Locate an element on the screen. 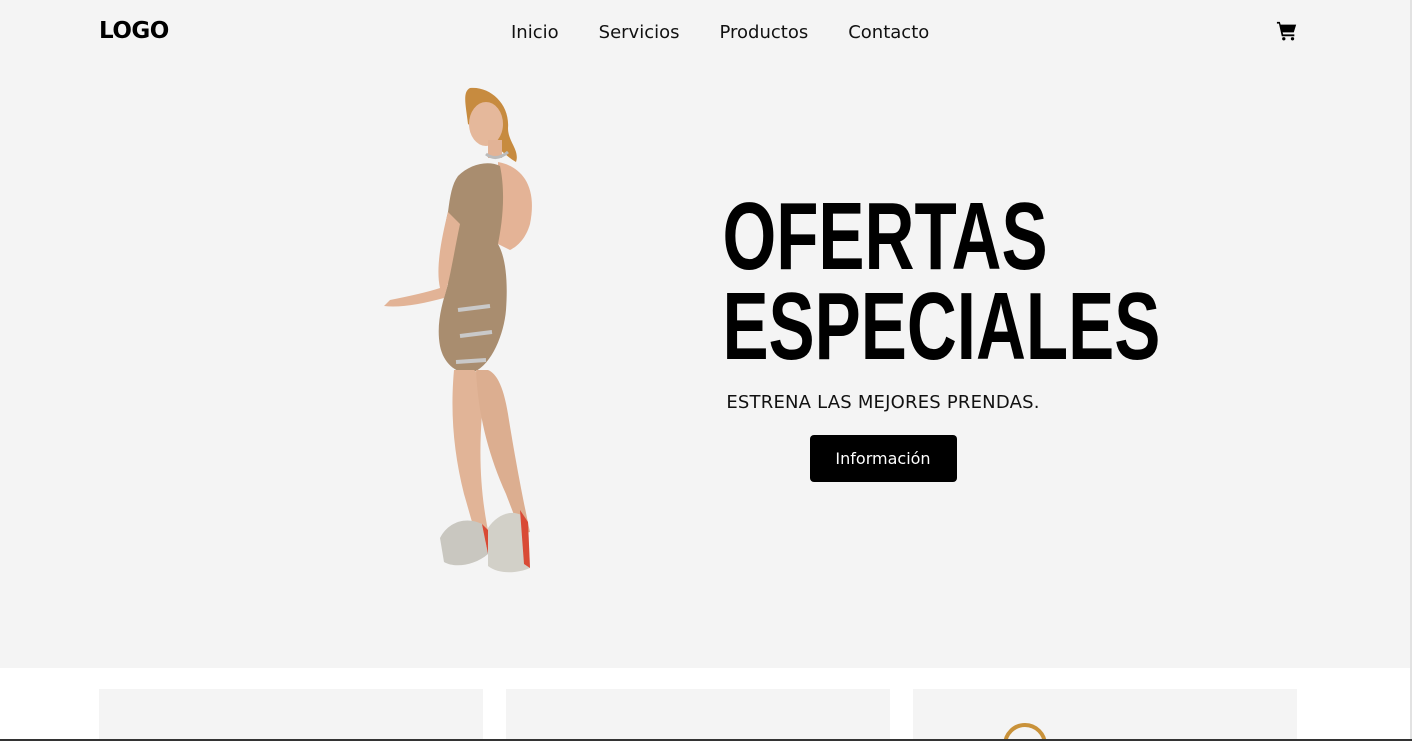  nav-item-productos: Productos is located at coordinates (763, 32).